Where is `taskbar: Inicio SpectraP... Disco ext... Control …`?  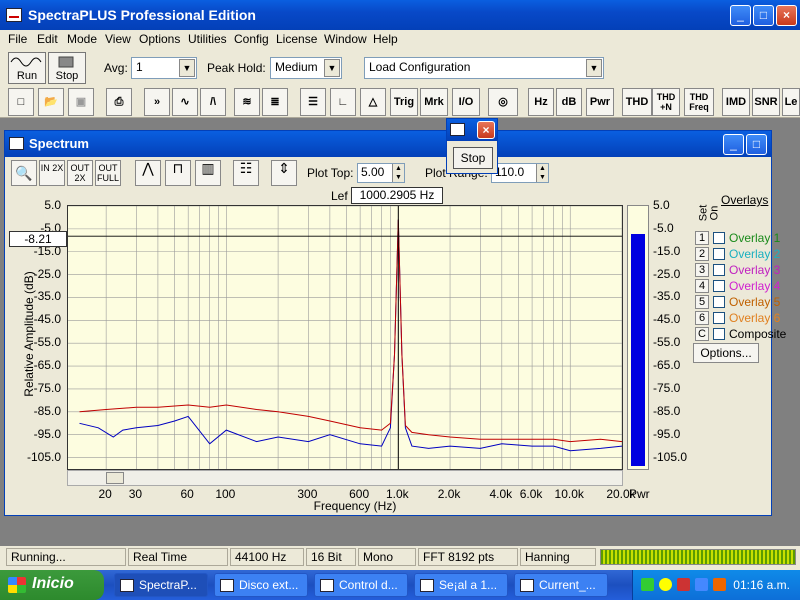 taskbar: Inicio SpectraP... Disco ext... Control … is located at coordinates (400, 585).